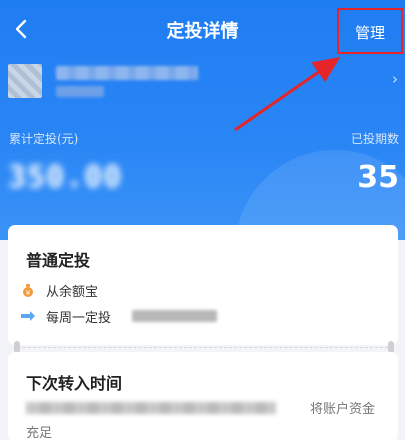 This screenshot has height=440, width=405. Describe the element at coordinates (151, 408) in the screenshot. I see `next-transfer-detail-redacted` at that location.